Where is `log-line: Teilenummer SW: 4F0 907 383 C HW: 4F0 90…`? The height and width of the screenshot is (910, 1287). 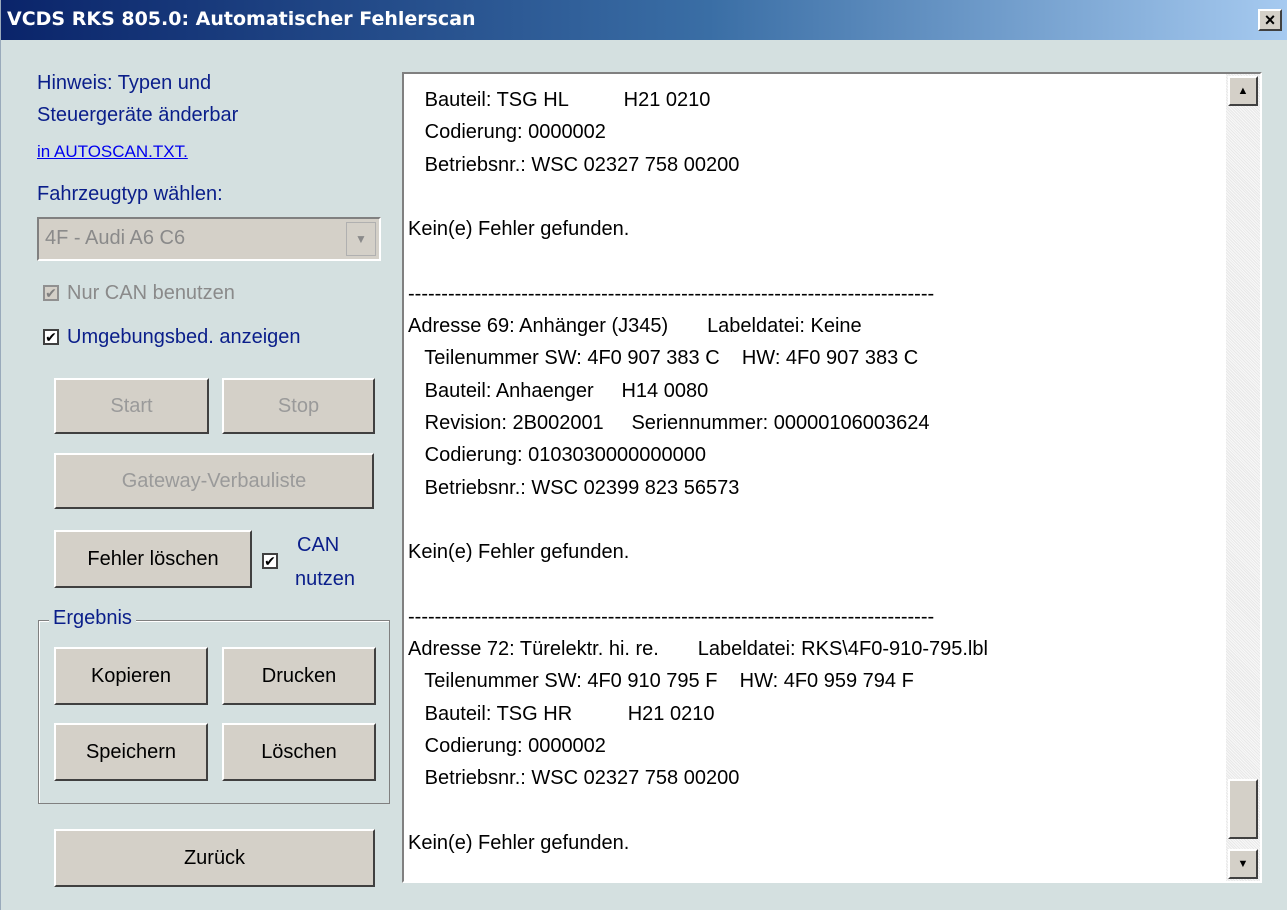
log-line: Teilenummer SW: 4F0 907 383 C HW: 4F0 90… is located at coordinates (663, 358).